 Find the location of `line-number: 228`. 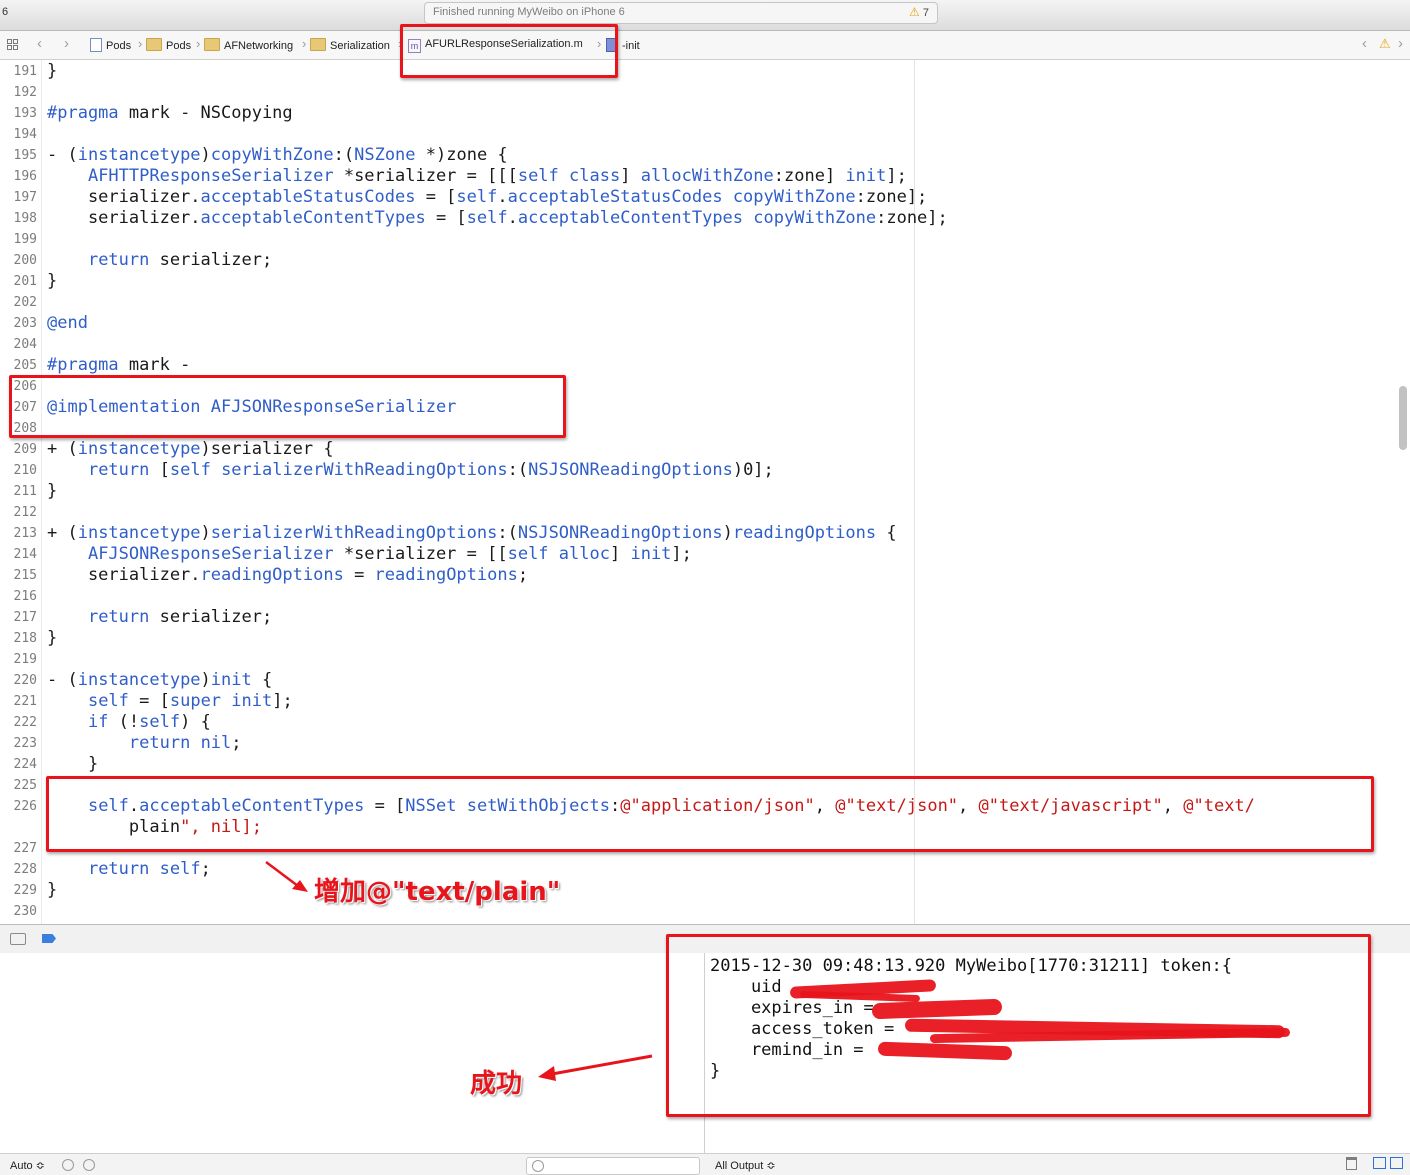

line-number: 228 is located at coordinates (25, 869).